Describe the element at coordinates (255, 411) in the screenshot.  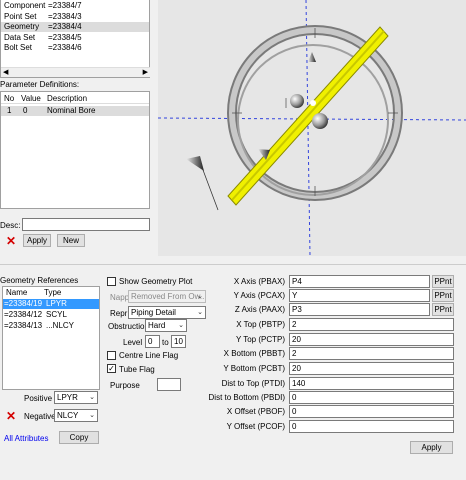
I see `field-label: X Offset (PBOF)` at that location.